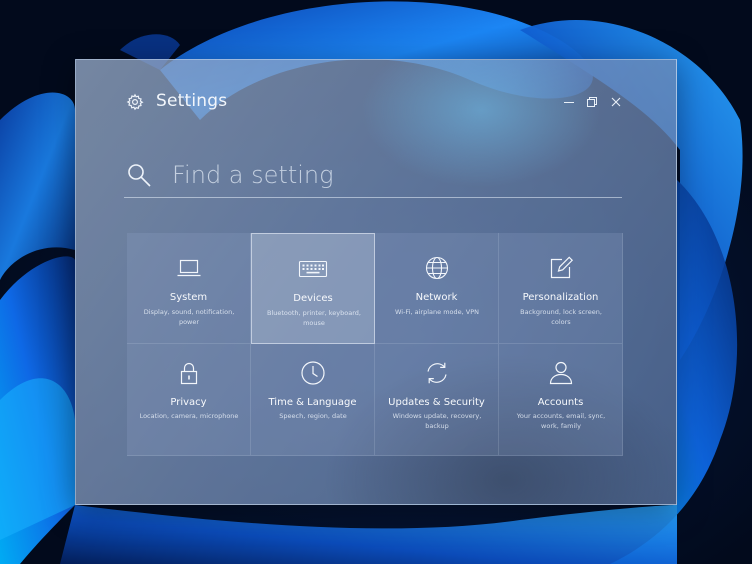  Describe the element at coordinates (560, 297) in the screenshot. I see `category-name: Personalization` at that location.